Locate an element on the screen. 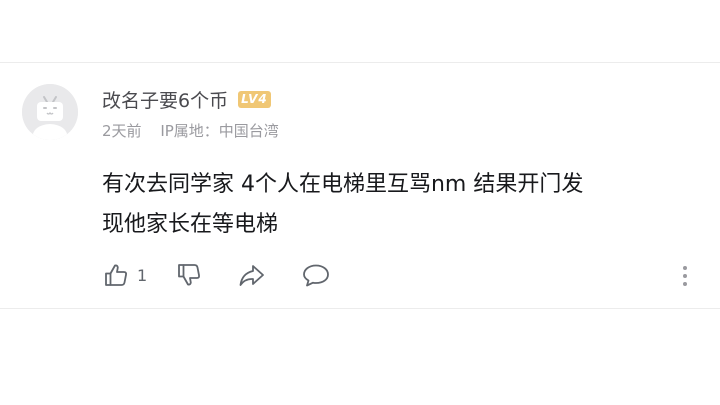  comment-text-line: 有次去同学家 4个人在电梯里互骂nm 结果开门发 is located at coordinates (343, 184).